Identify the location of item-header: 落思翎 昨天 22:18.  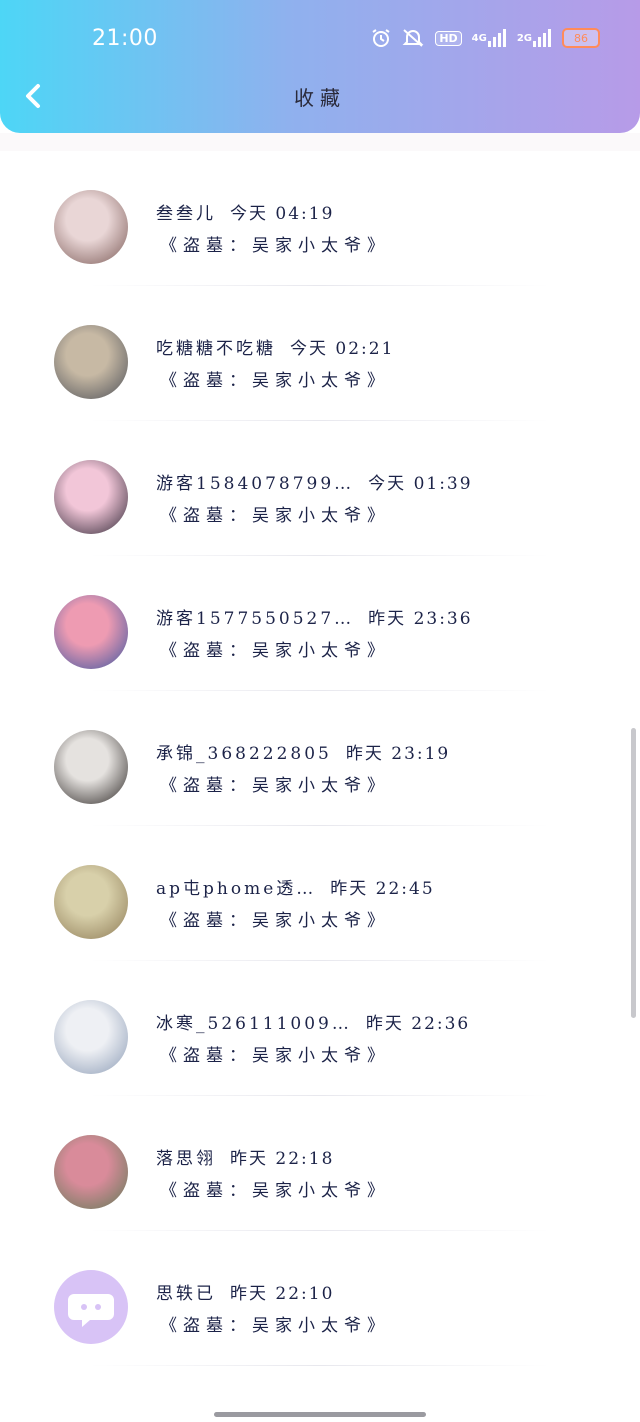
(245, 1156).